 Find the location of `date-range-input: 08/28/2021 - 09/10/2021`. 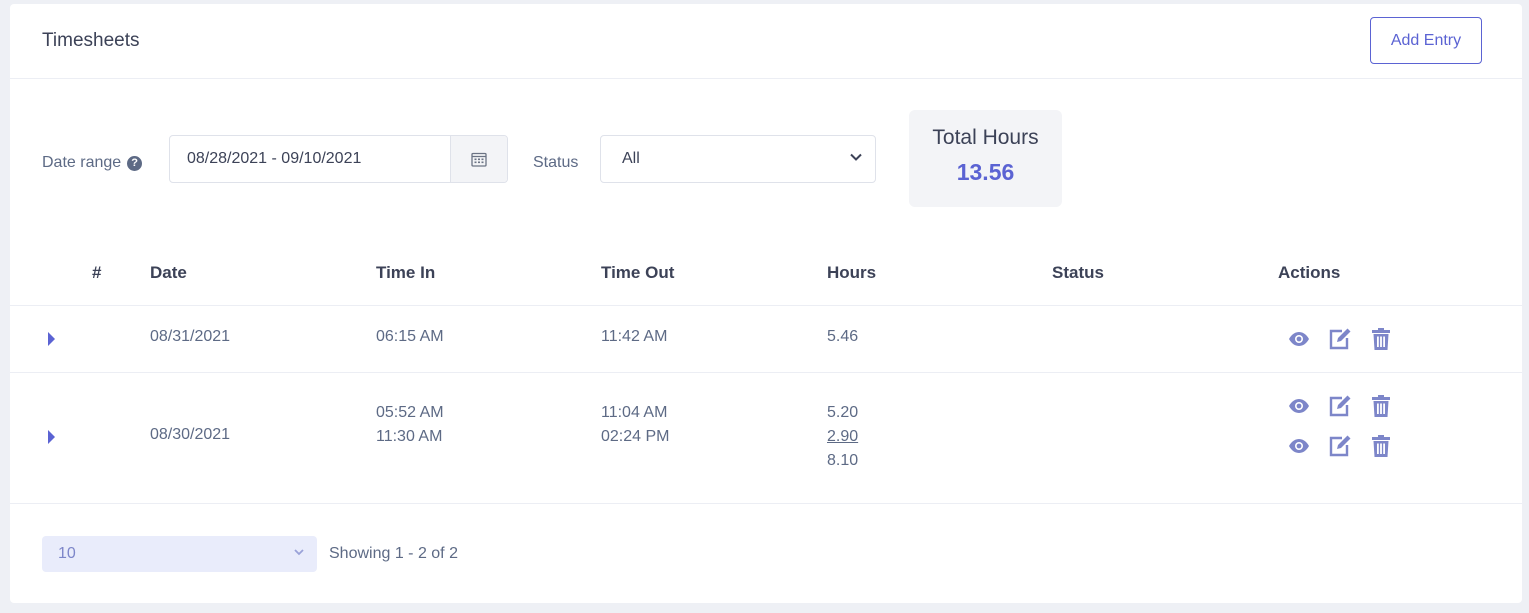

date-range-input: 08/28/2021 - 09/10/2021 is located at coordinates (338, 159).